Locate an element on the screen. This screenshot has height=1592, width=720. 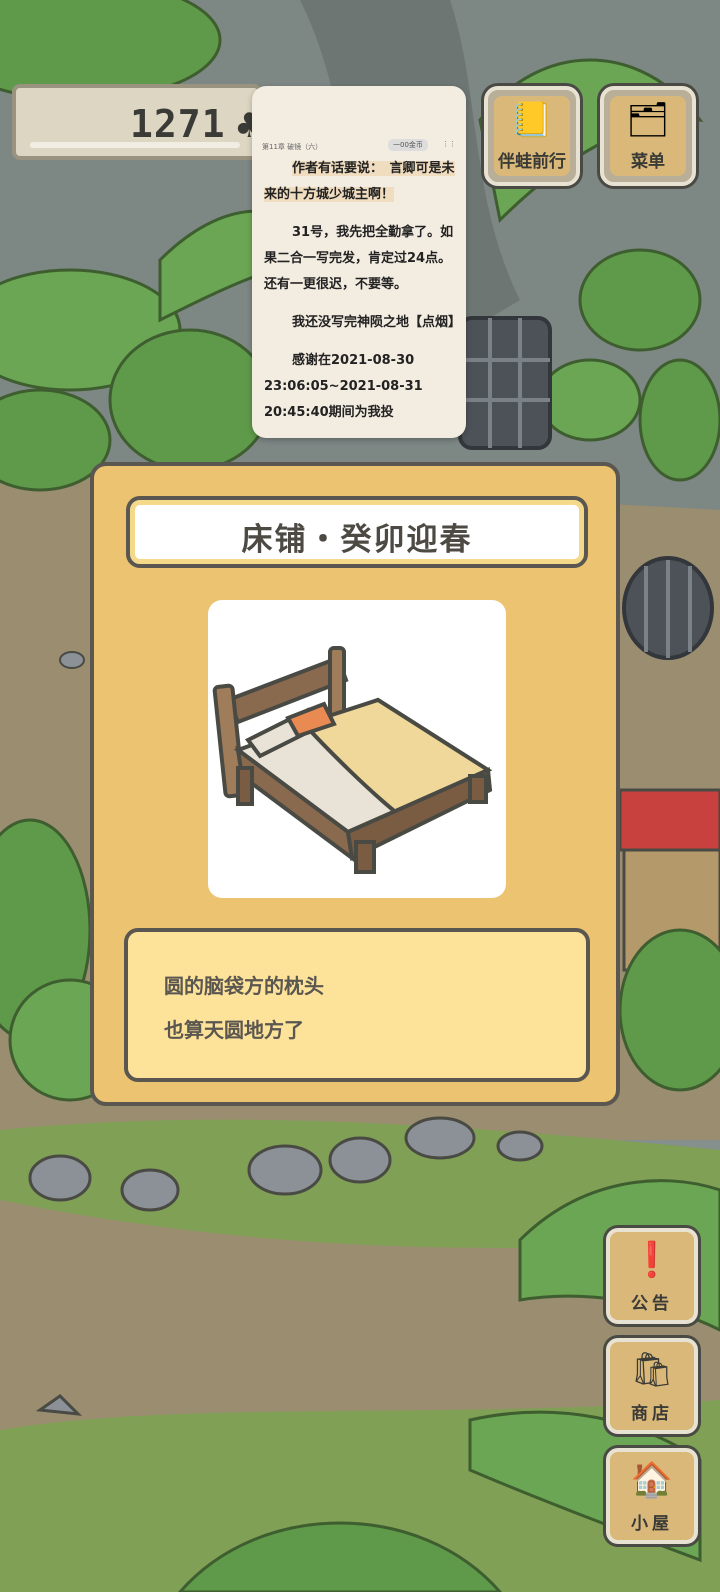
house-label: 小屋 is located at coordinates (652, 1524).